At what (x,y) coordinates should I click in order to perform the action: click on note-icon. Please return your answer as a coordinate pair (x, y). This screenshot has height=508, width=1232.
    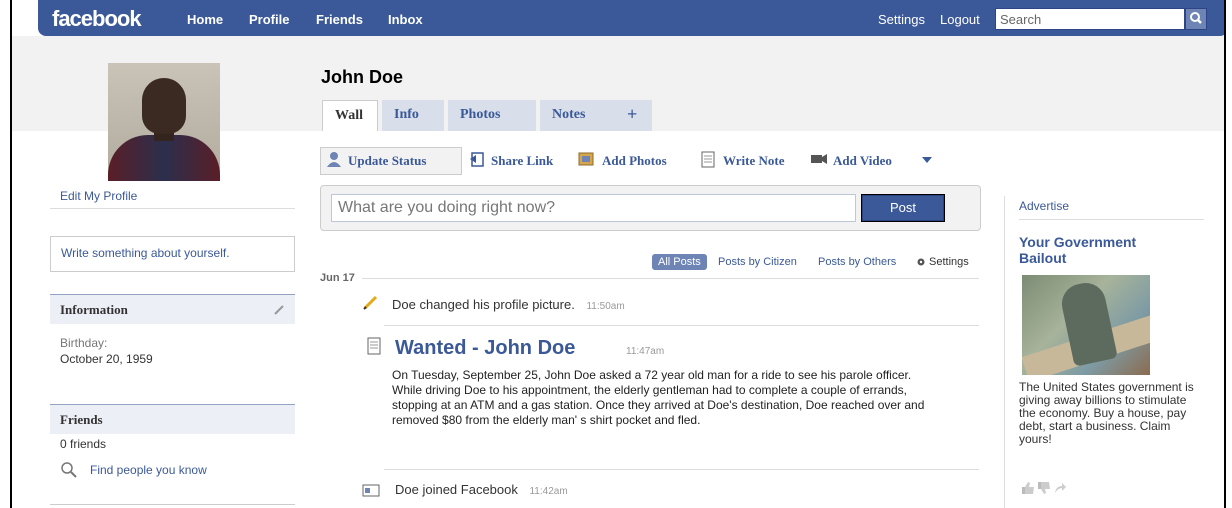
    Looking at the image, I should click on (708, 159).